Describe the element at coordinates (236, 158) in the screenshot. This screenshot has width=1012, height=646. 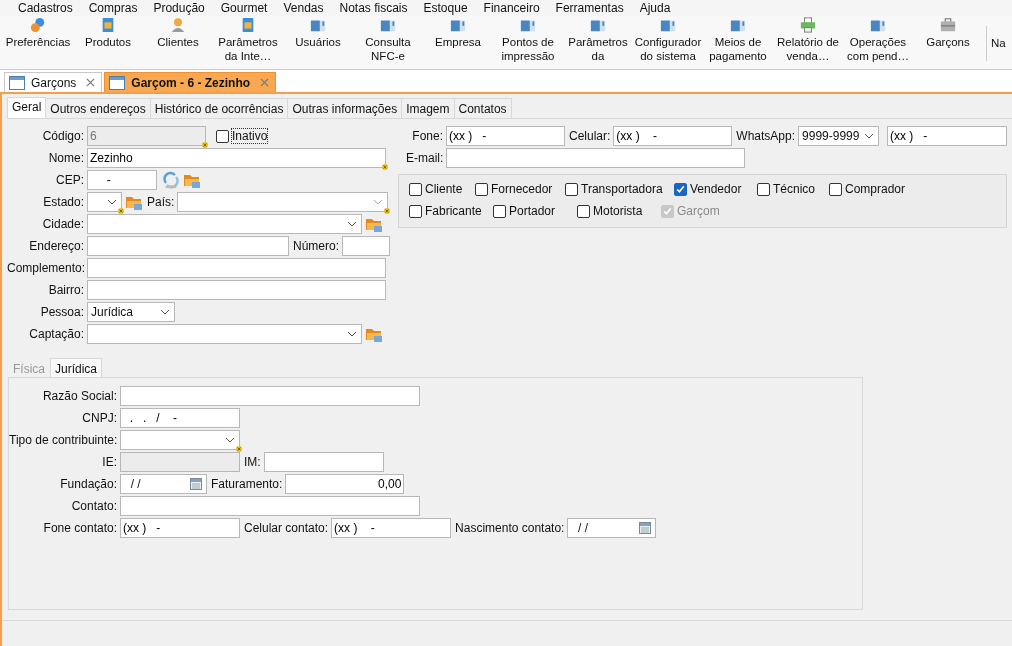
I see `name-field: Zezinho` at that location.